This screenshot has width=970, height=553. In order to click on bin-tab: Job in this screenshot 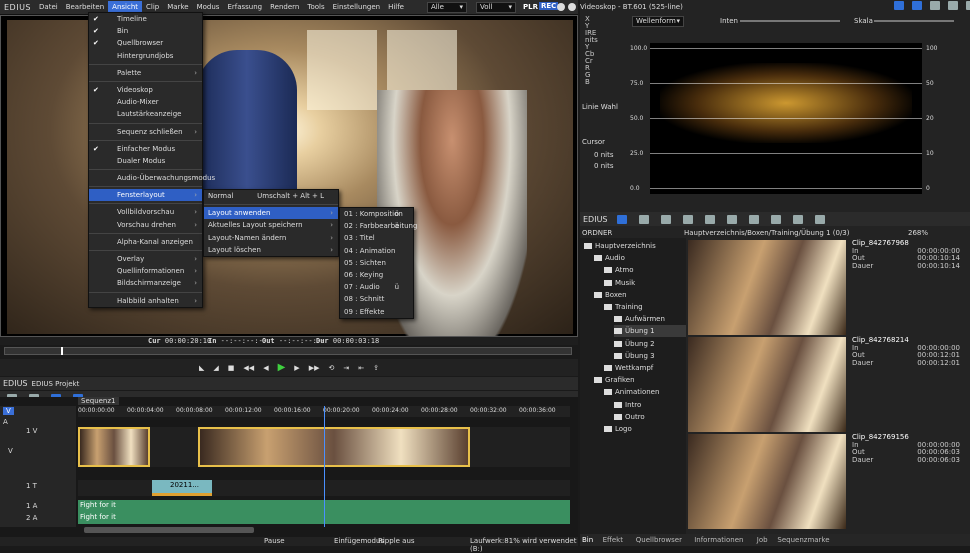, I will do `click(762, 540)`.